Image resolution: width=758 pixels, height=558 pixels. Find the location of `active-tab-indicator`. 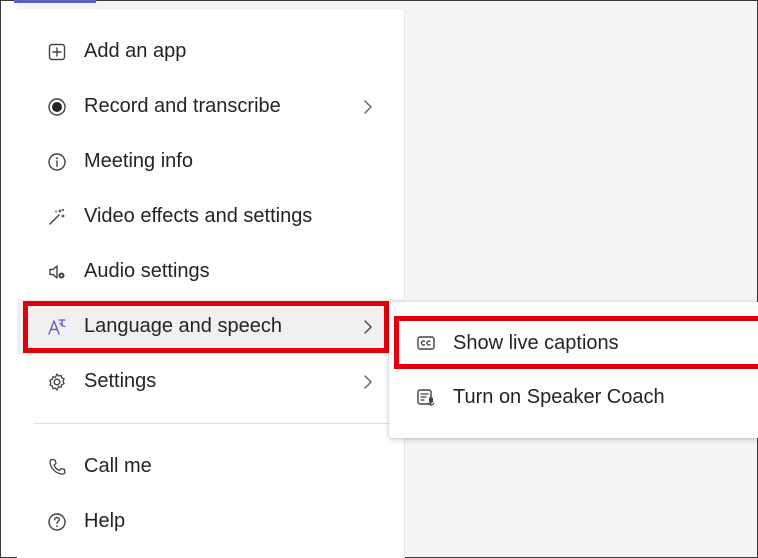

active-tab-indicator is located at coordinates (55, 1).